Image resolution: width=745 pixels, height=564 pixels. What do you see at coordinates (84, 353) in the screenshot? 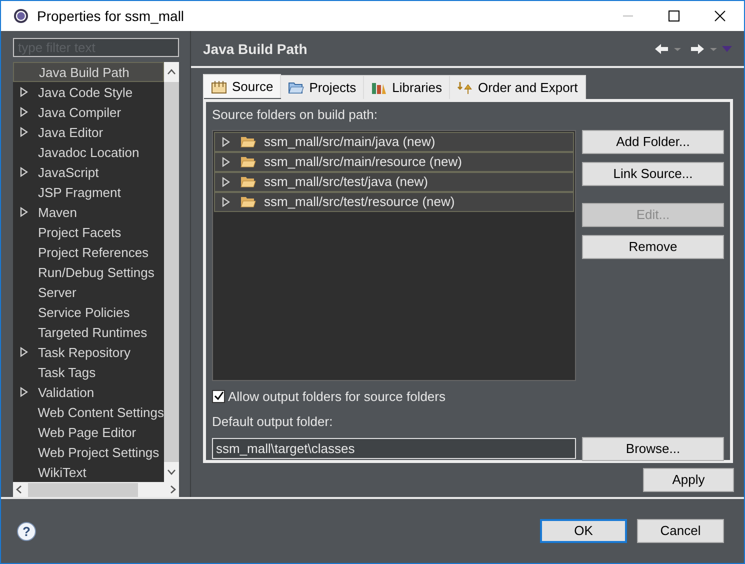
I see `tree-item-label: Task Repository` at bounding box center [84, 353].